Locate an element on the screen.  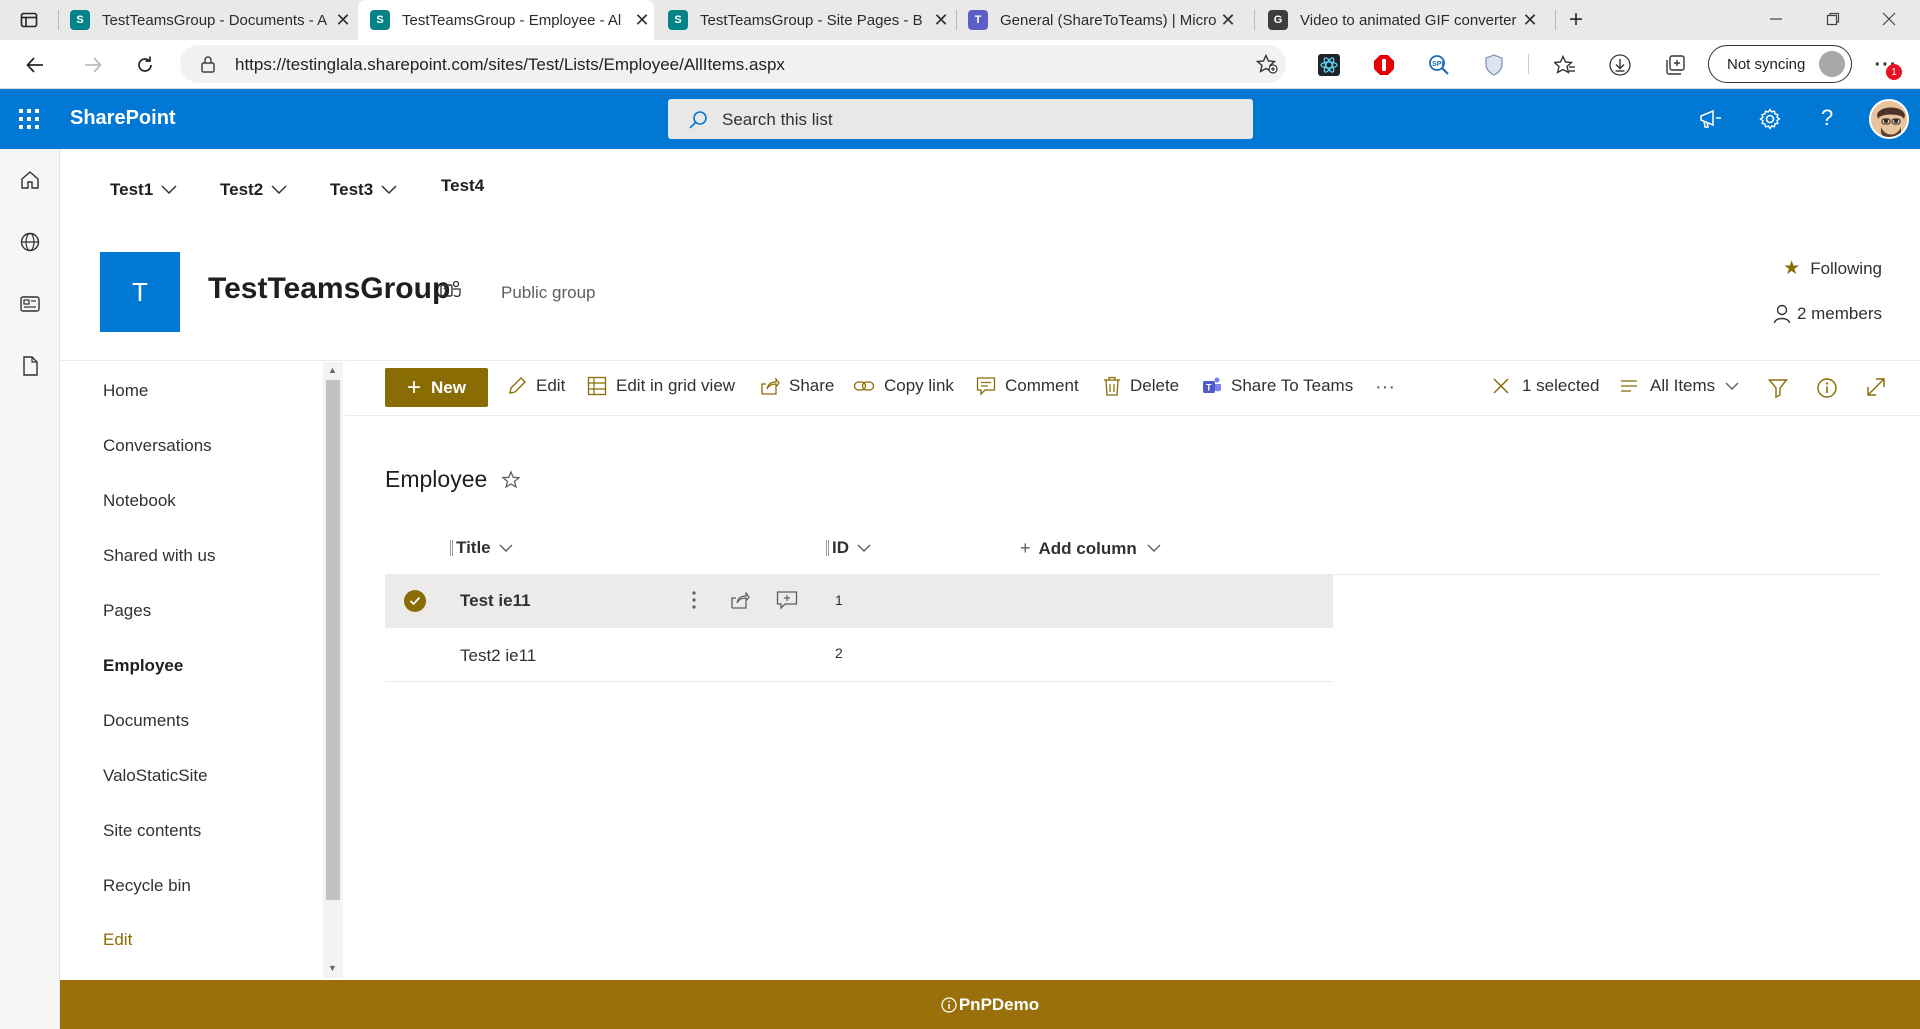
more-commands-button: ··· is located at coordinates (1385, 387).